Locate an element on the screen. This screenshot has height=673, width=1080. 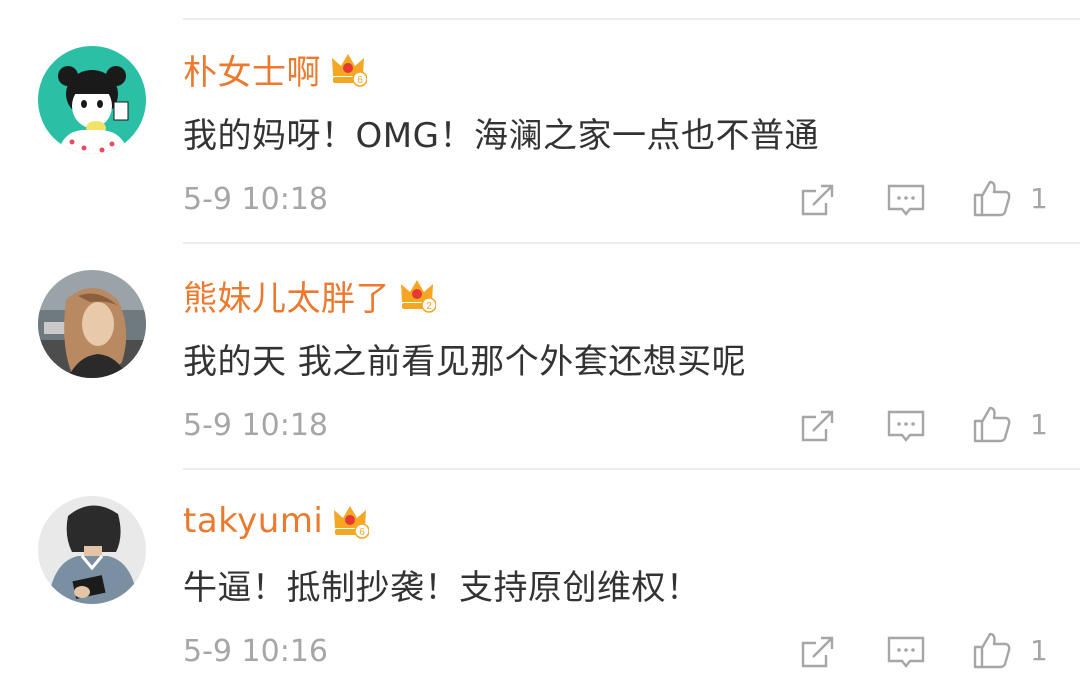
comment-text: 我的天 我之前看见那个外套还想买呢 is located at coordinates (465, 362).